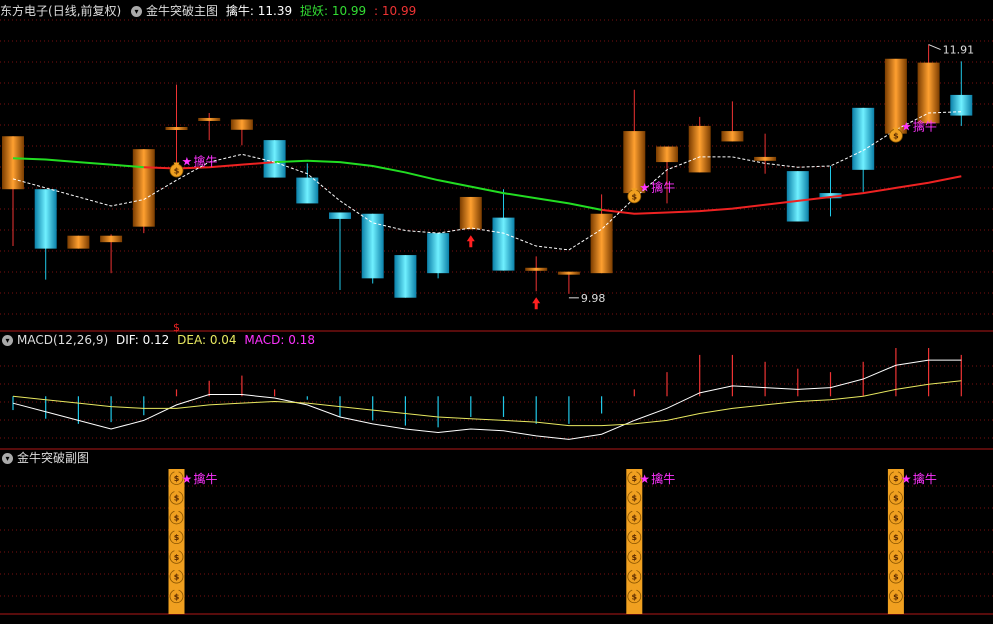  I want to click on macd-value: 0.18, so click(301, 340).